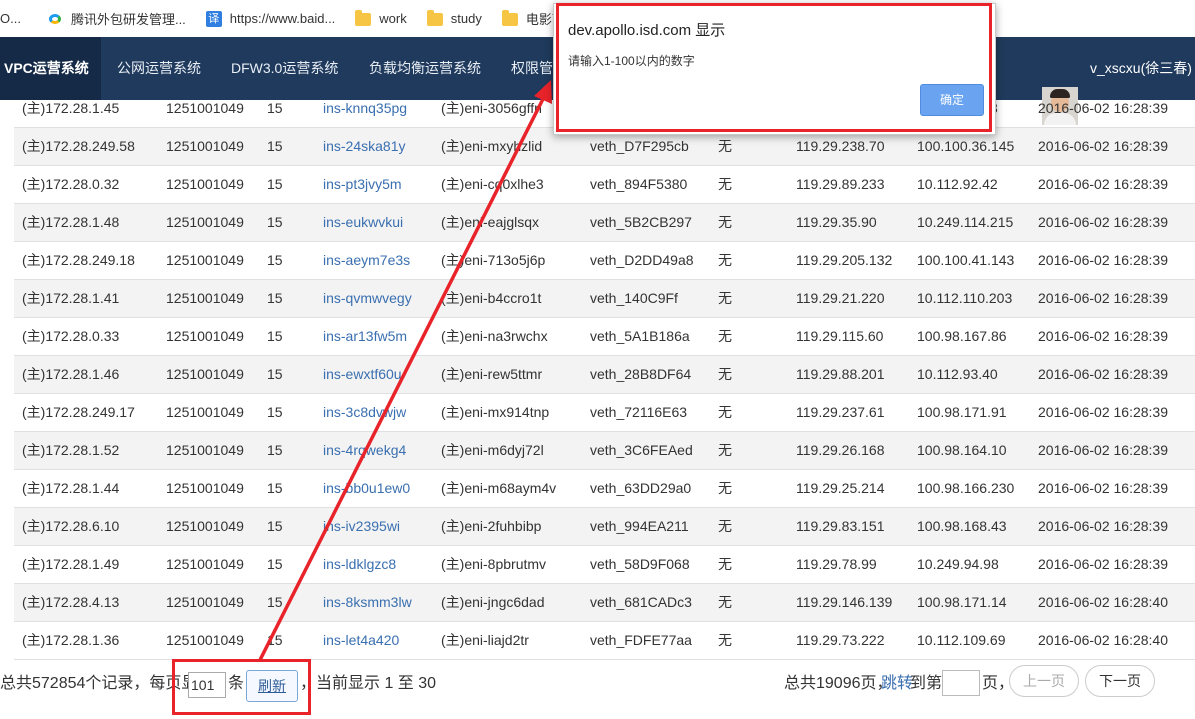 This screenshot has width=1195, height=719. Describe the element at coordinates (359, 564) in the screenshot. I see `instance-link: ins-ldklgzc8` at that location.